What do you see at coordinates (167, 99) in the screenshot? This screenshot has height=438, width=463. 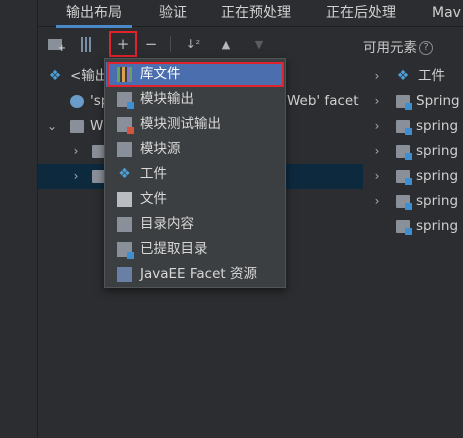 I see `menu-item-label: 模块输出` at bounding box center [167, 99].